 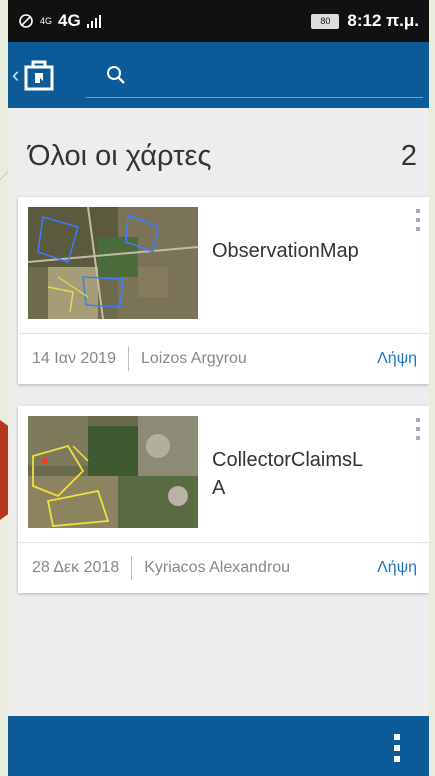 I want to click on page-title: Όλοι οι χάρτες, so click(x=120, y=155).